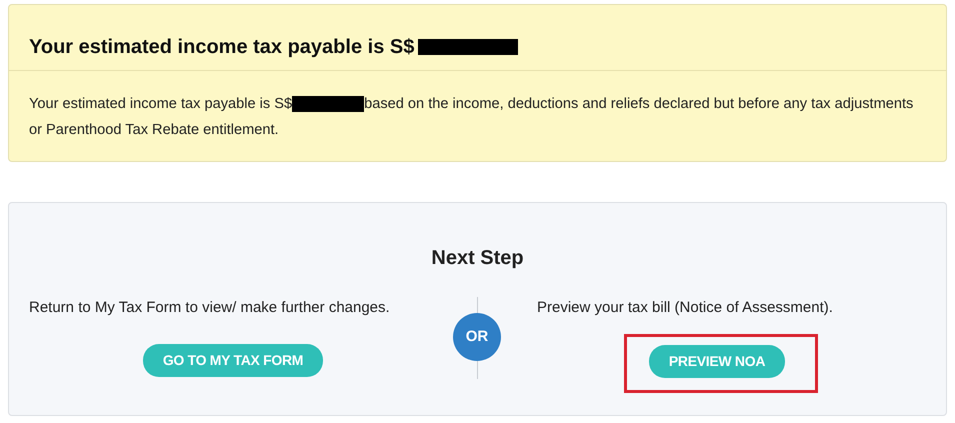  I want to click on option-text: Return to My Tax Form to view/ make further changes., so click(209, 308).